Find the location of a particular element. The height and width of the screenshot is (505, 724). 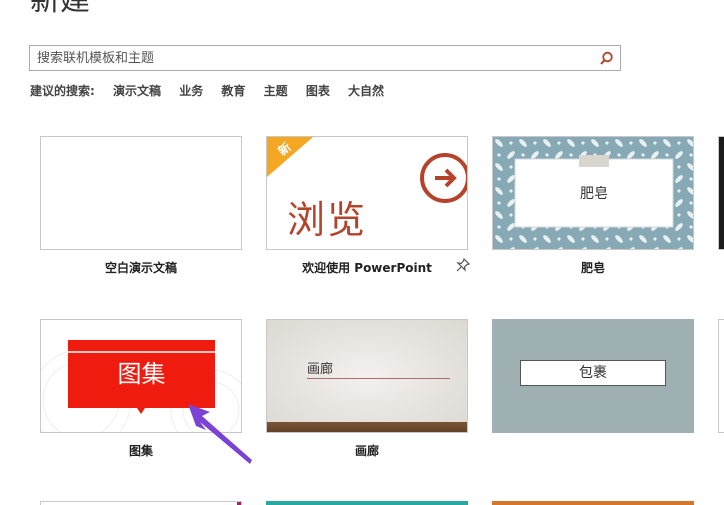

gallery-wood-floor is located at coordinates (367, 427).